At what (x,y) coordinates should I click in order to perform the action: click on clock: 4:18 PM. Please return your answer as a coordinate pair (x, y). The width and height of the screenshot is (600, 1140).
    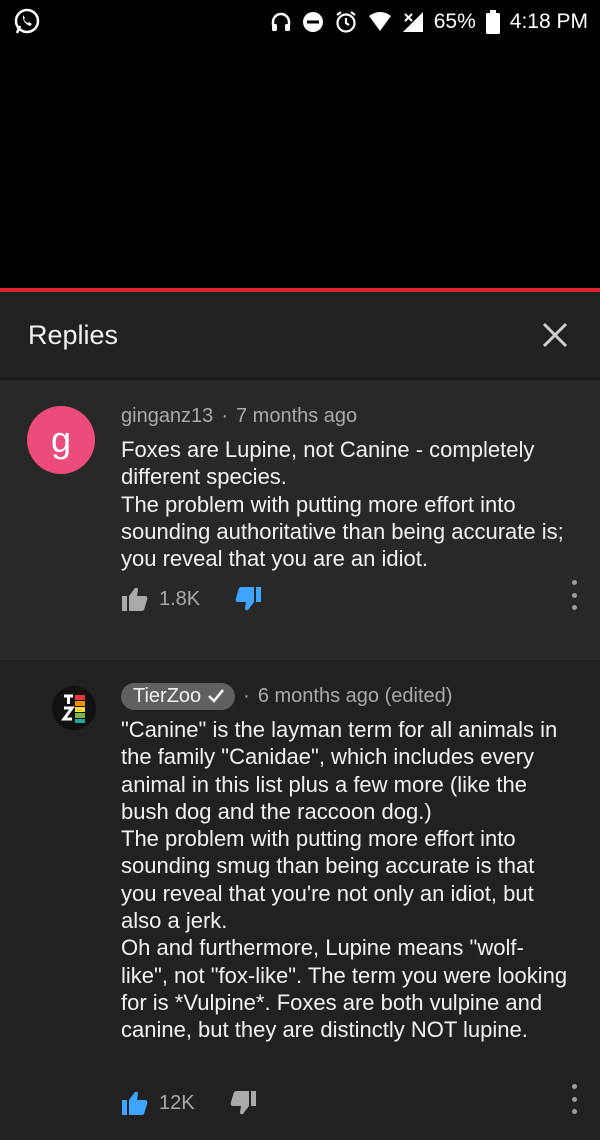
    Looking at the image, I should click on (548, 21).